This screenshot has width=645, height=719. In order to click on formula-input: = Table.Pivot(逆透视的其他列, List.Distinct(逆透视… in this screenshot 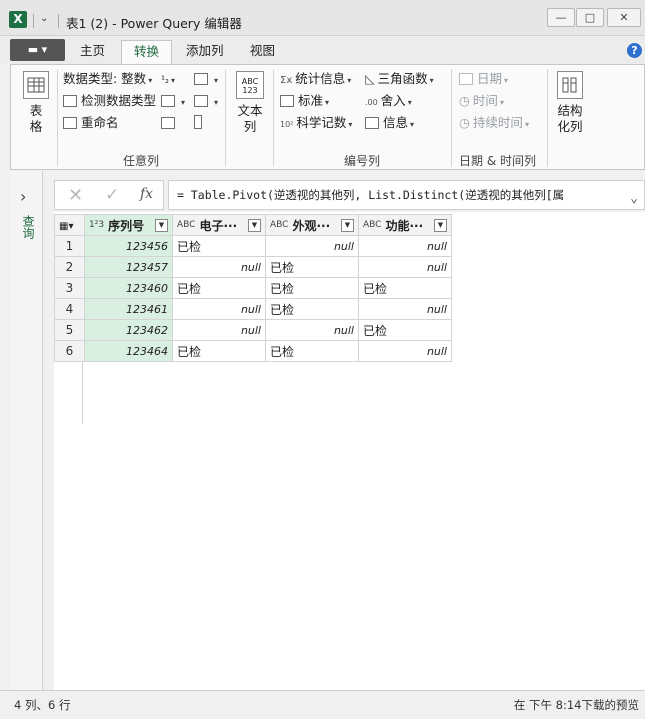, I will do `click(406, 195)`.